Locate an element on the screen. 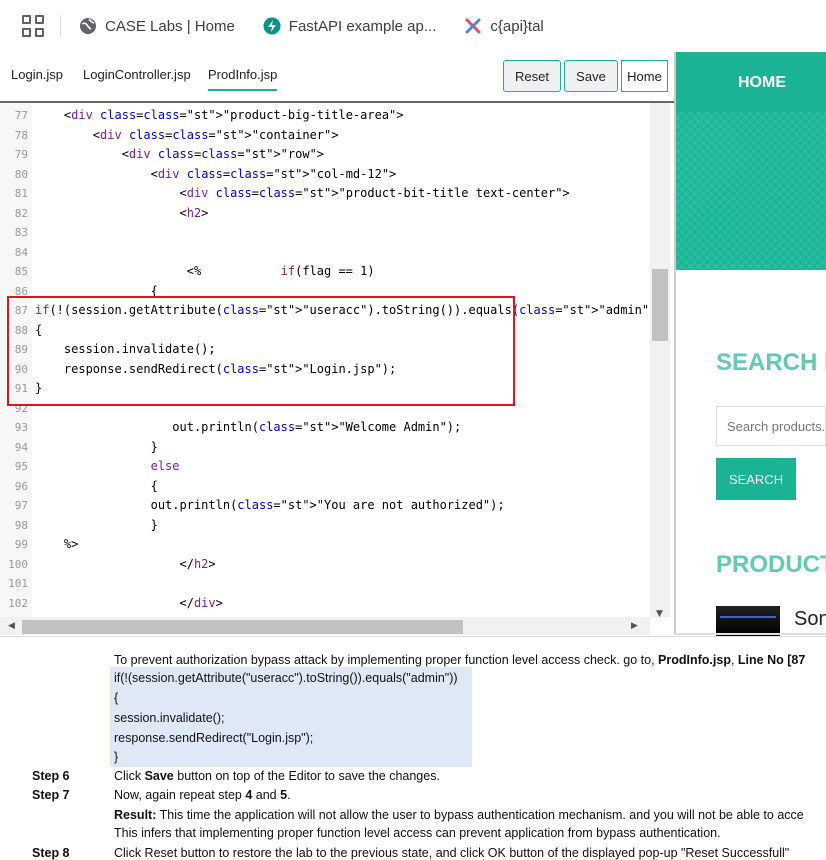 This screenshot has width=826, height=860. bookmark-capital: c{api}tal is located at coordinates (504, 26).